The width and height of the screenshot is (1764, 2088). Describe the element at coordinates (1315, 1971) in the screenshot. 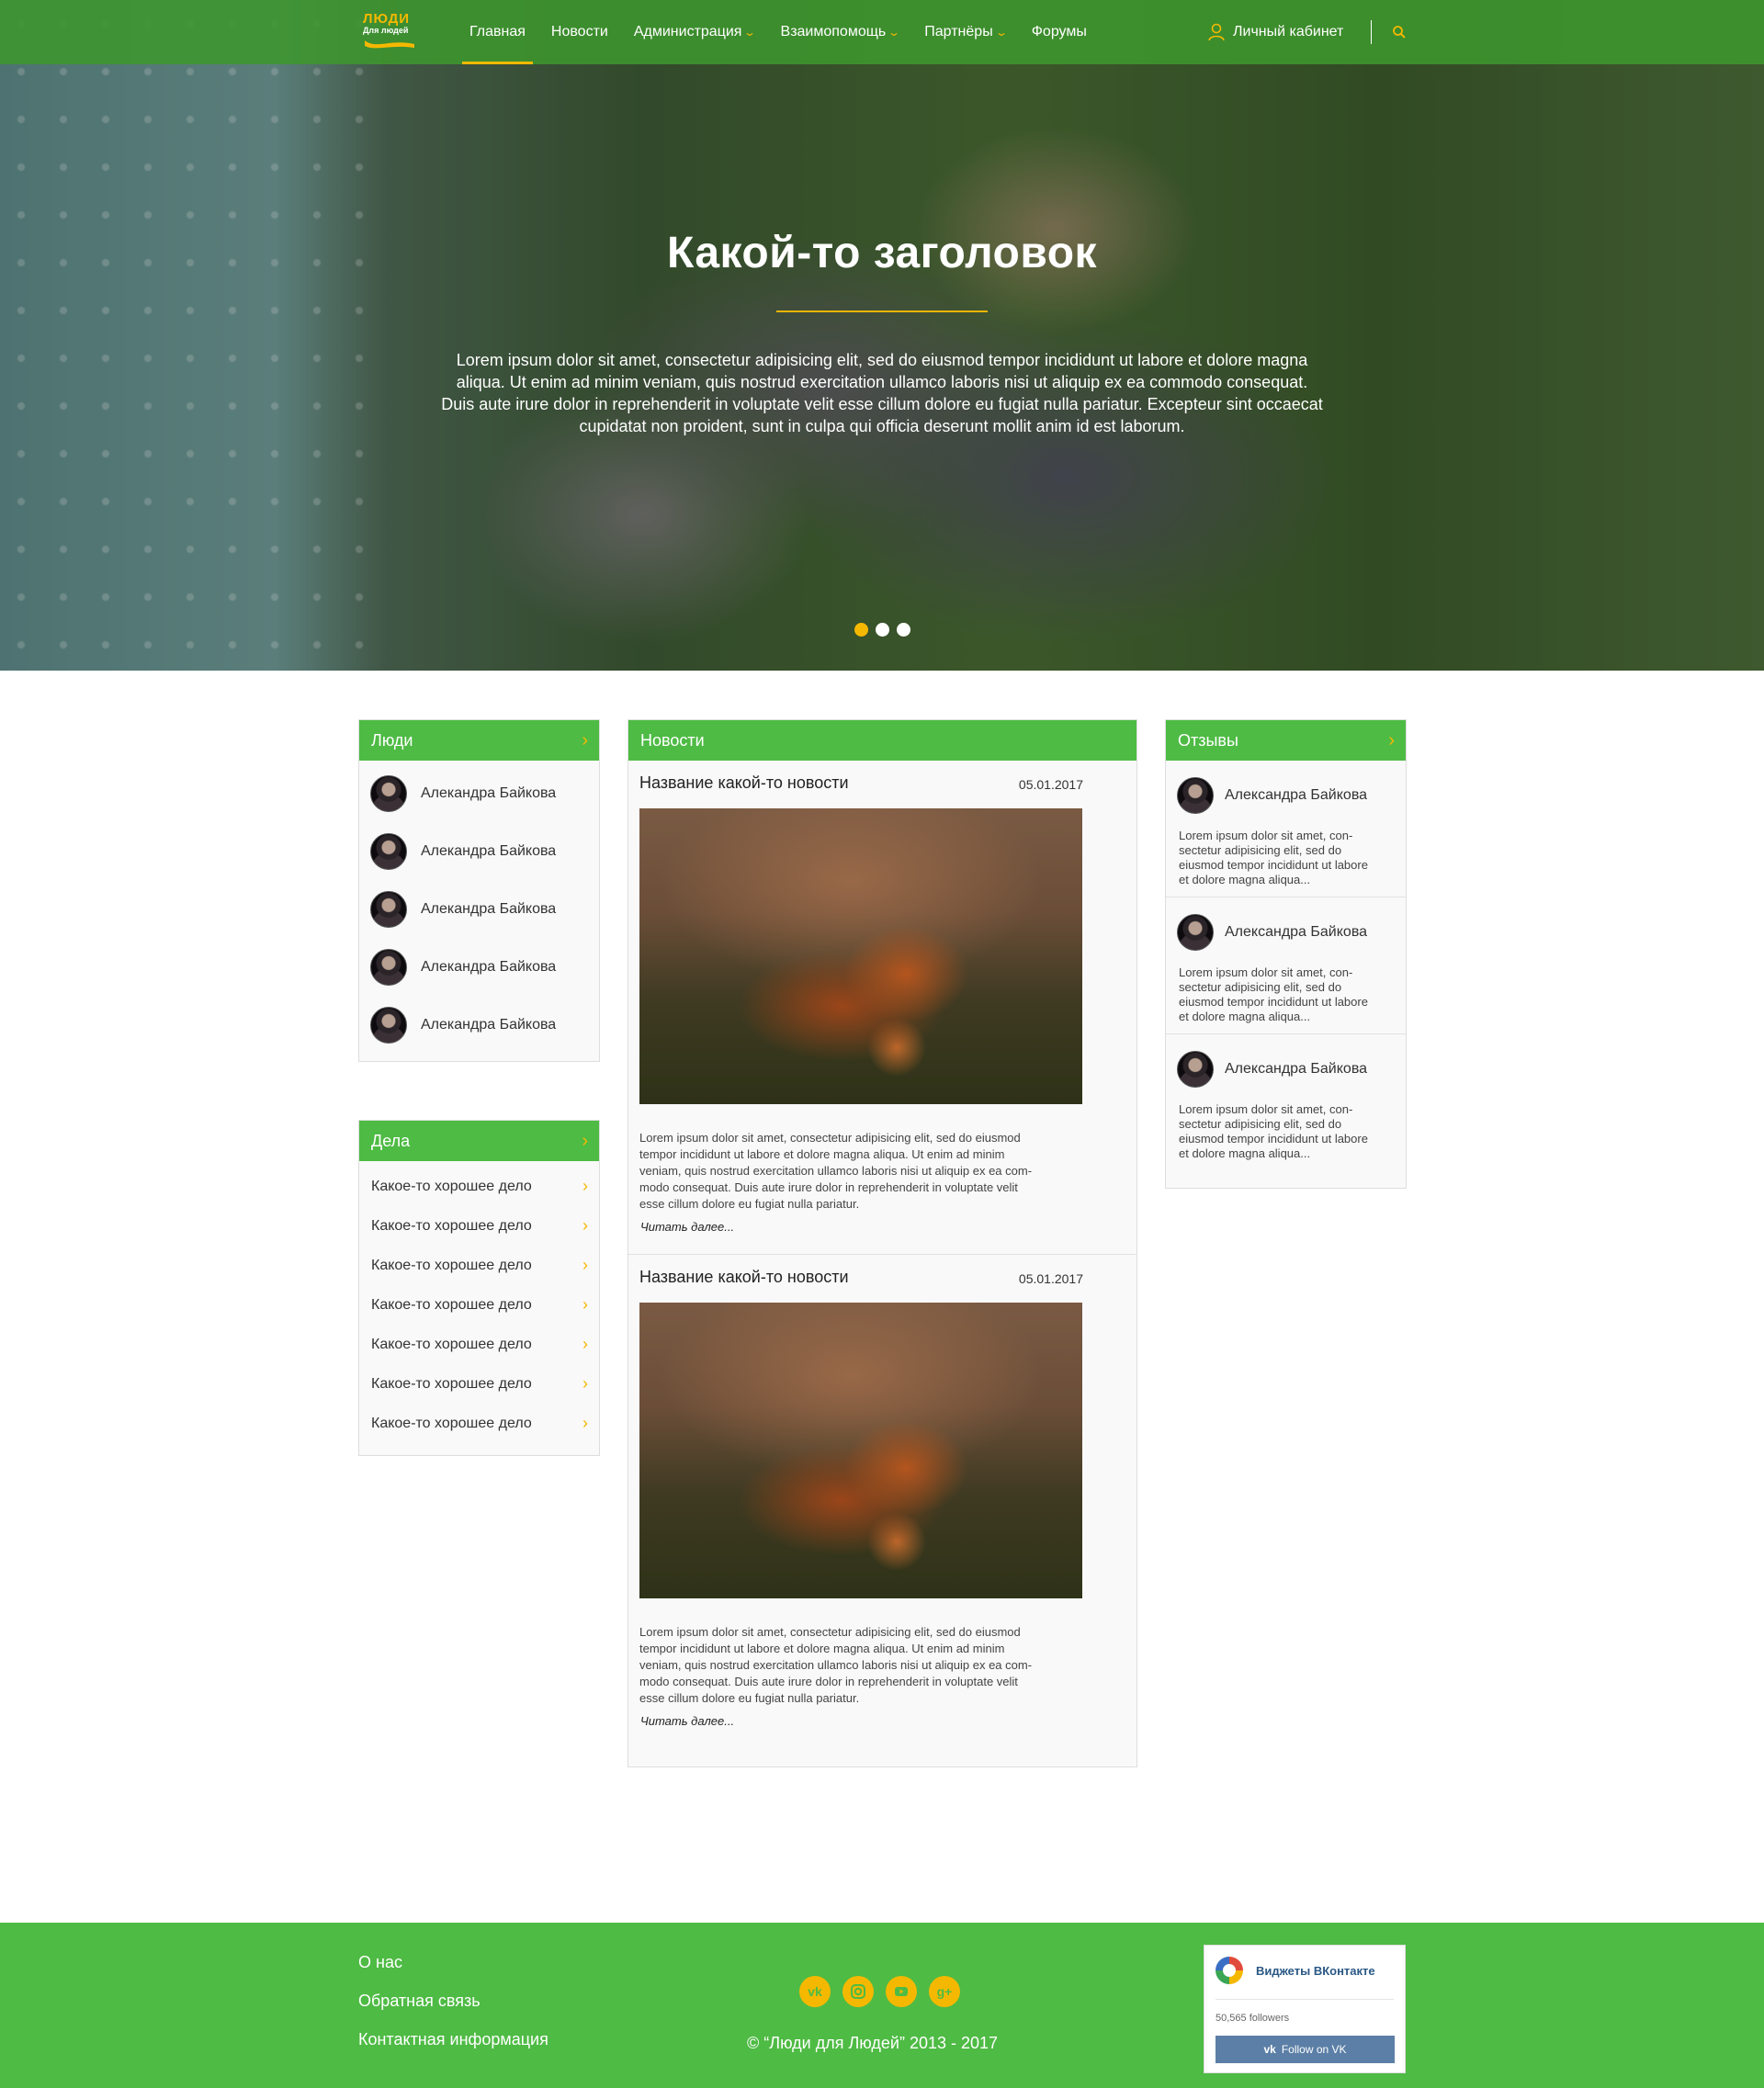

I see `vk-widget-title: Виджеты ВКонтакте` at that location.